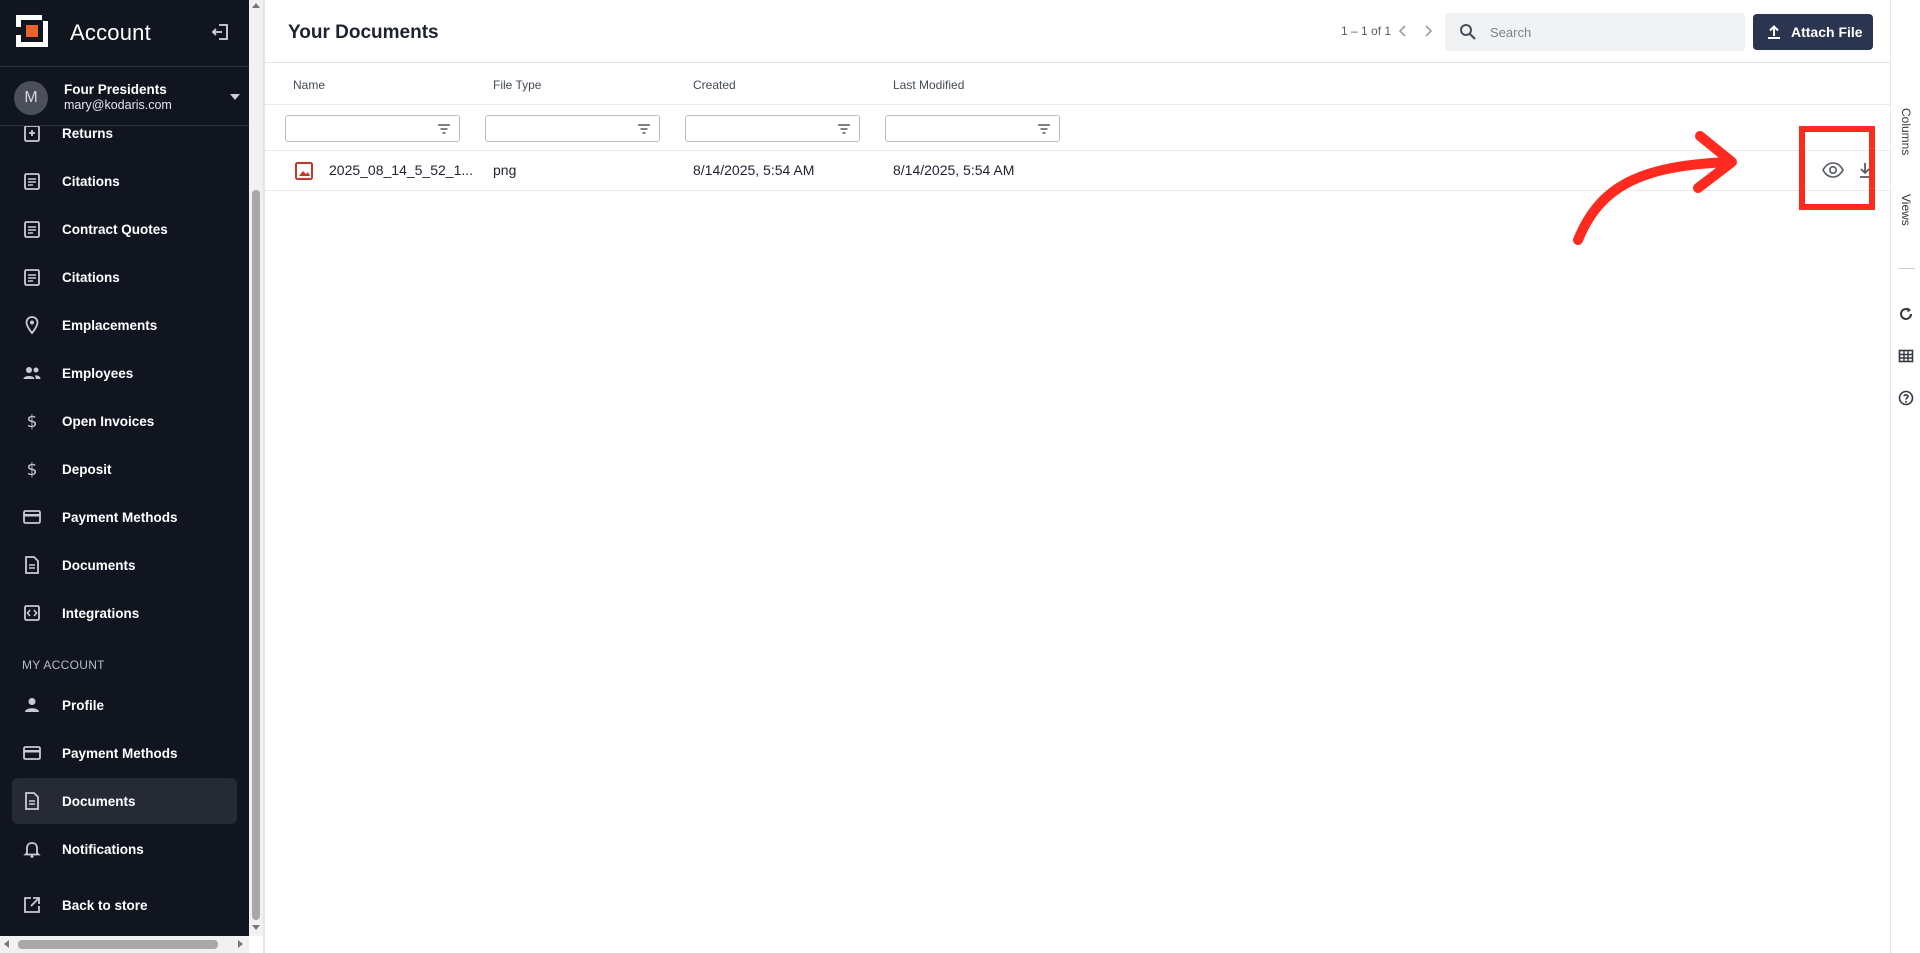 The image size is (1920, 953). I want to click on name-filter-input, so click(372, 128).